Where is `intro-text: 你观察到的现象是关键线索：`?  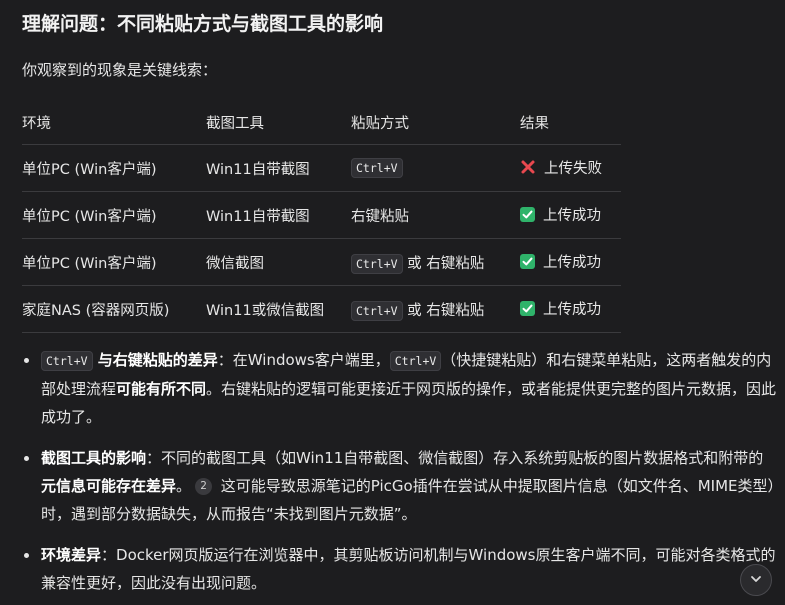
intro-text: 你观察到的现象是关键线索： is located at coordinates (120, 70).